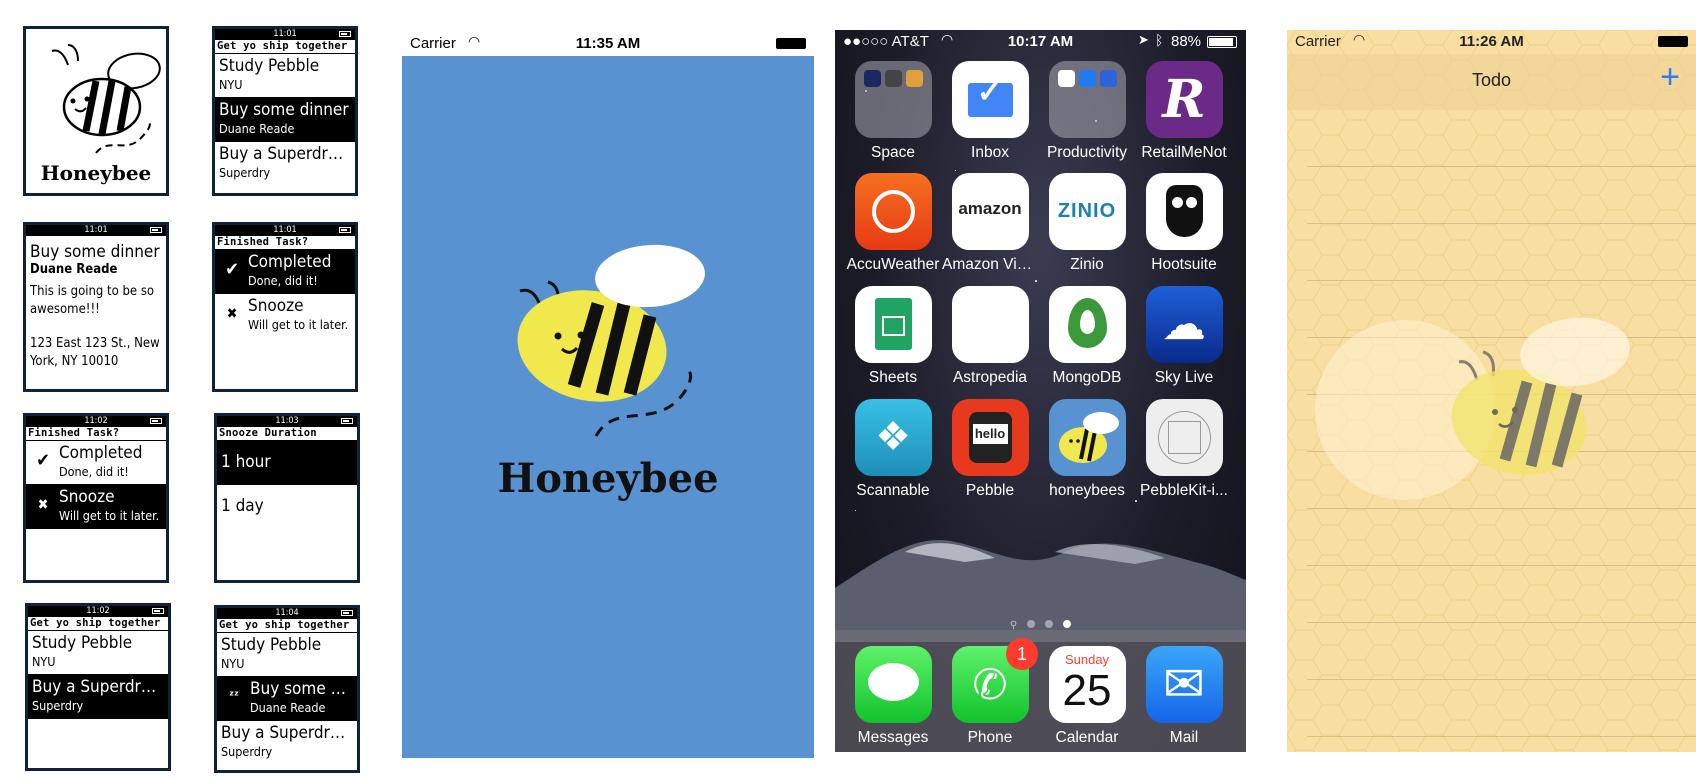  Describe the element at coordinates (990, 152) in the screenshot. I see `app-label: Inbox` at that location.